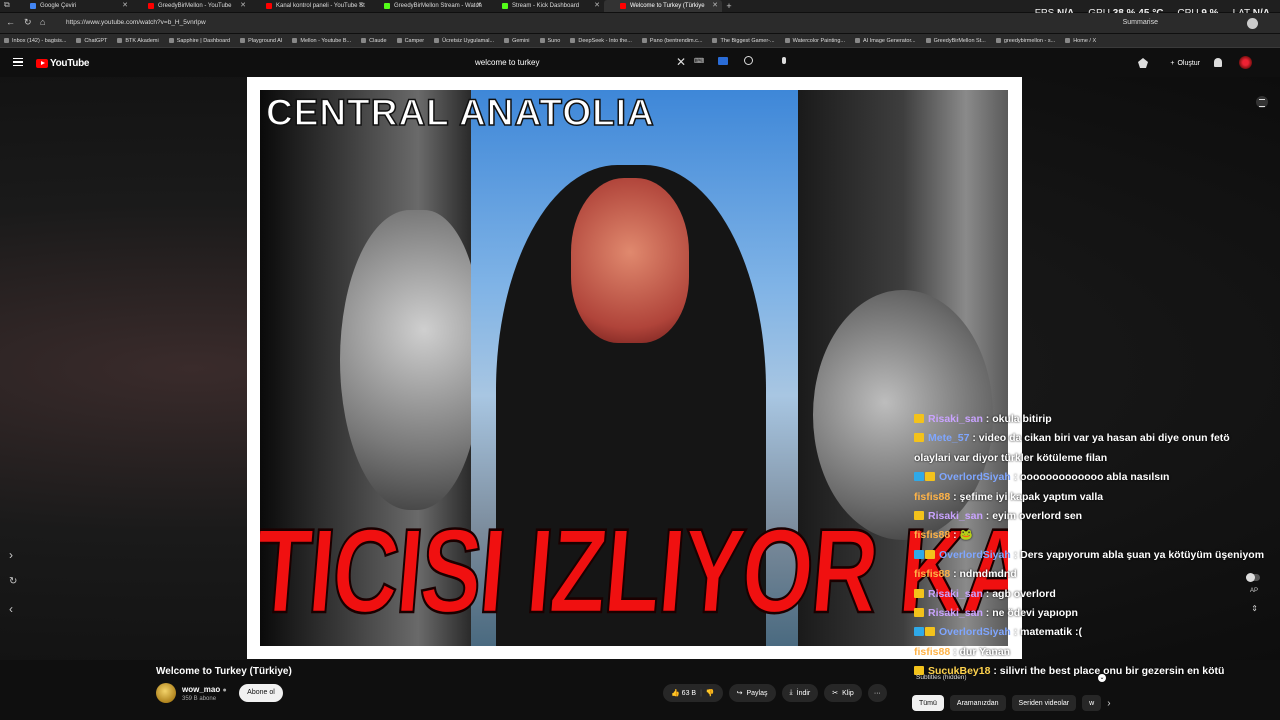 This screenshot has width=1280, height=720. I want to click on bookmark-item: Sapphire | Dashboard, so click(199, 41).